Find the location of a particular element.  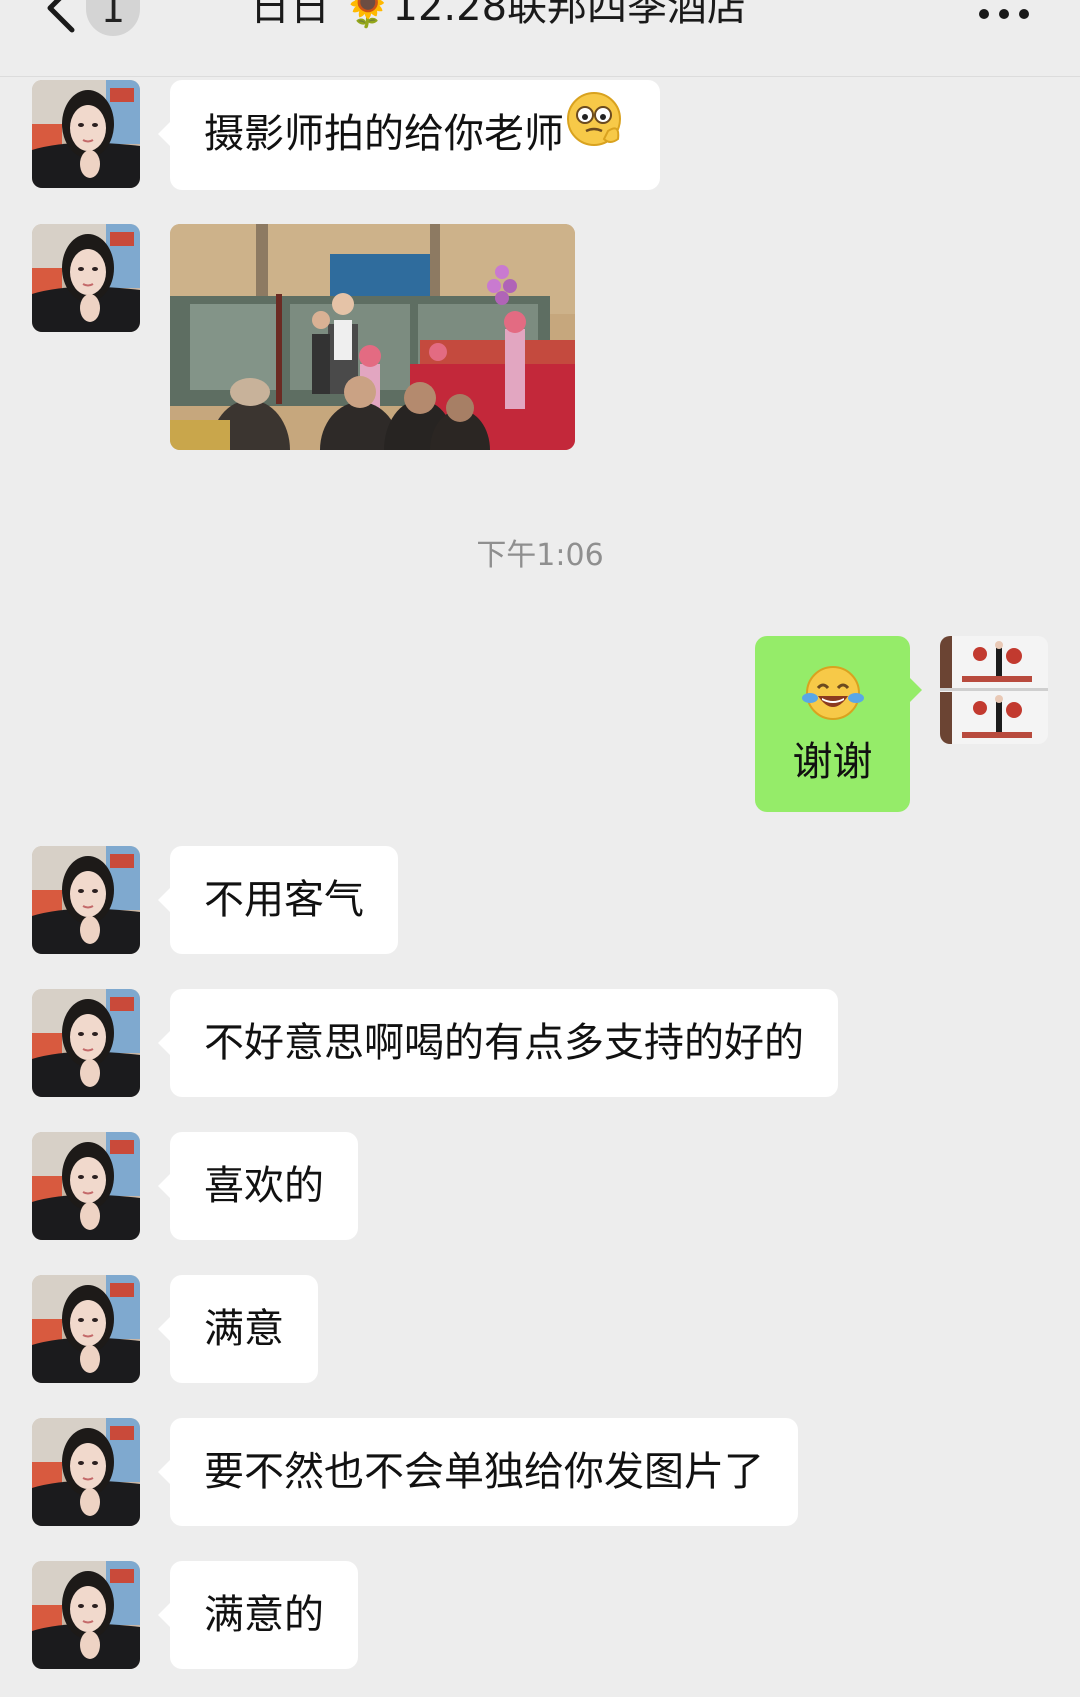

chat-title: 日日 🌻12.28联邦四季酒店 is located at coordinates (499, 15).